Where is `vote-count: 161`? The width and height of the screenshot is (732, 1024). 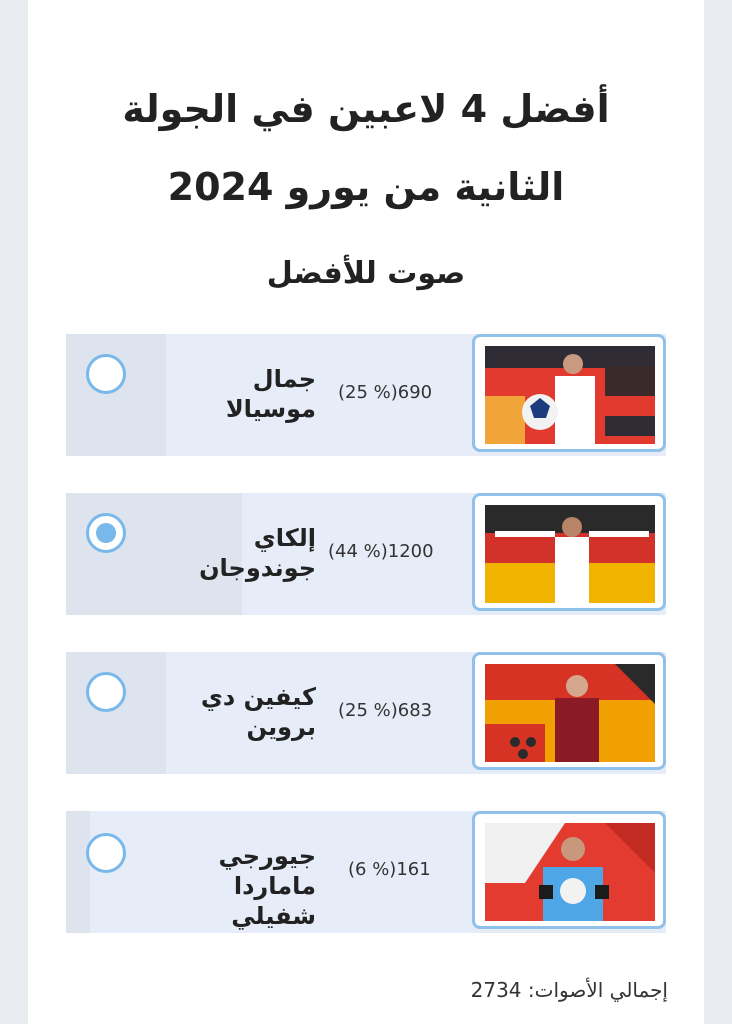 vote-count: 161 is located at coordinates (413, 869).